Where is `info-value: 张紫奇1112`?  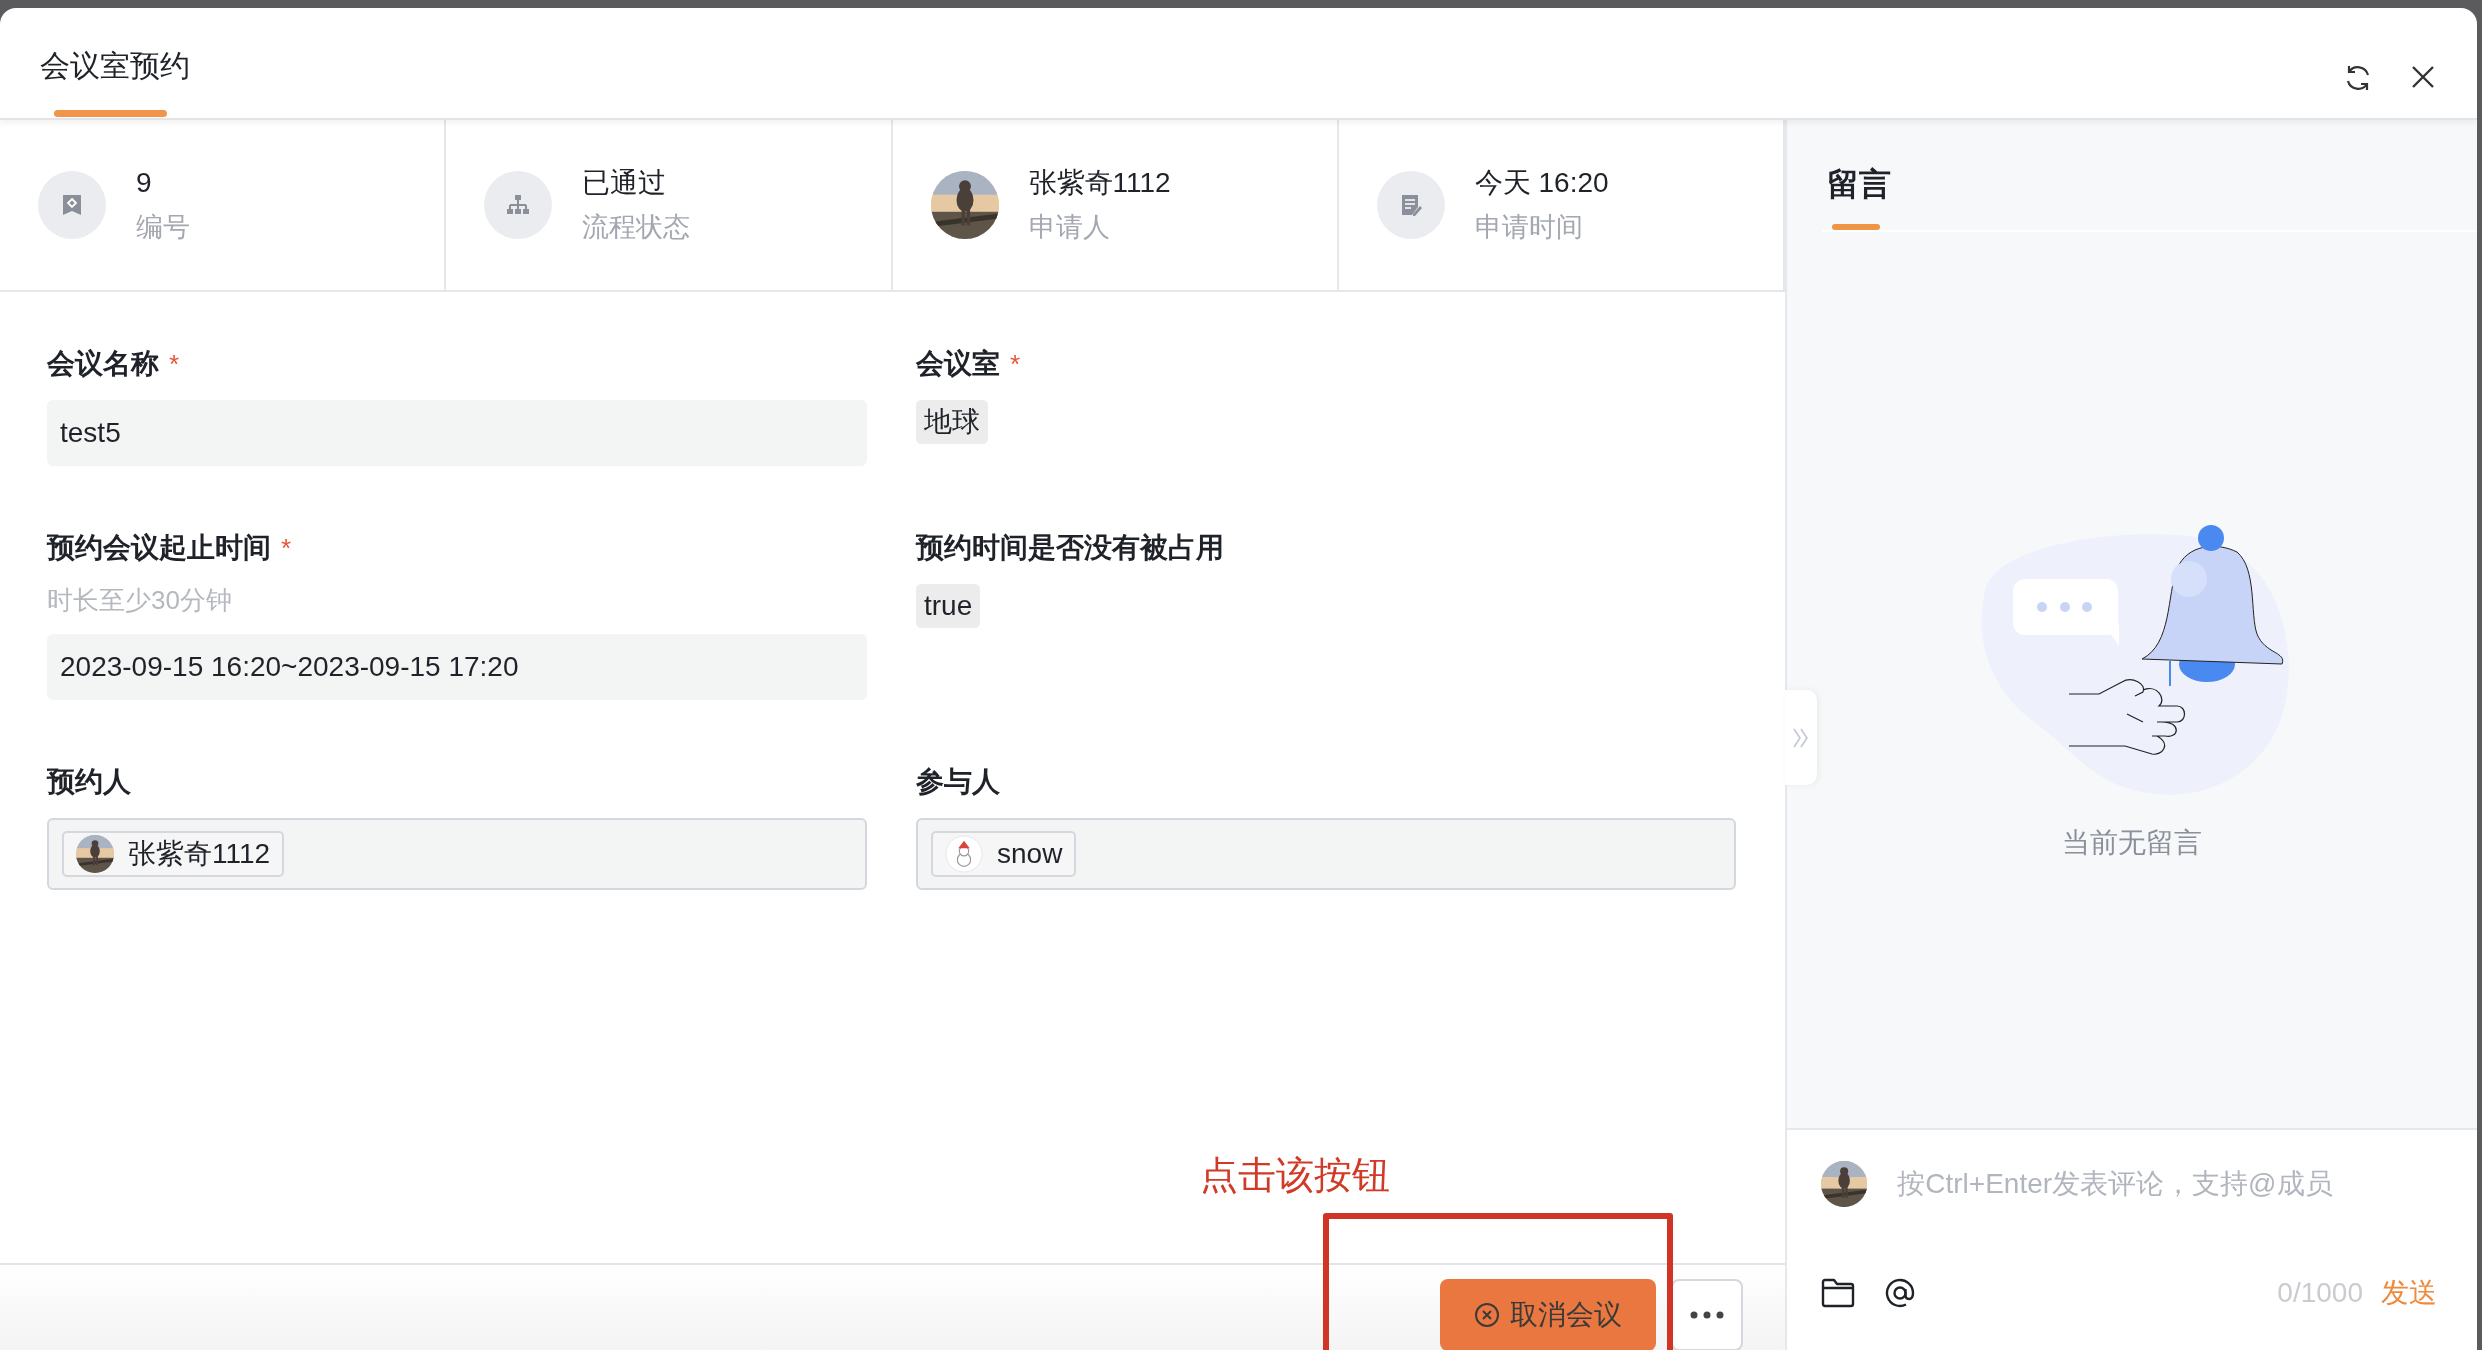
info-value: 张紫奇1112 is located at coordinates (1099, 183).